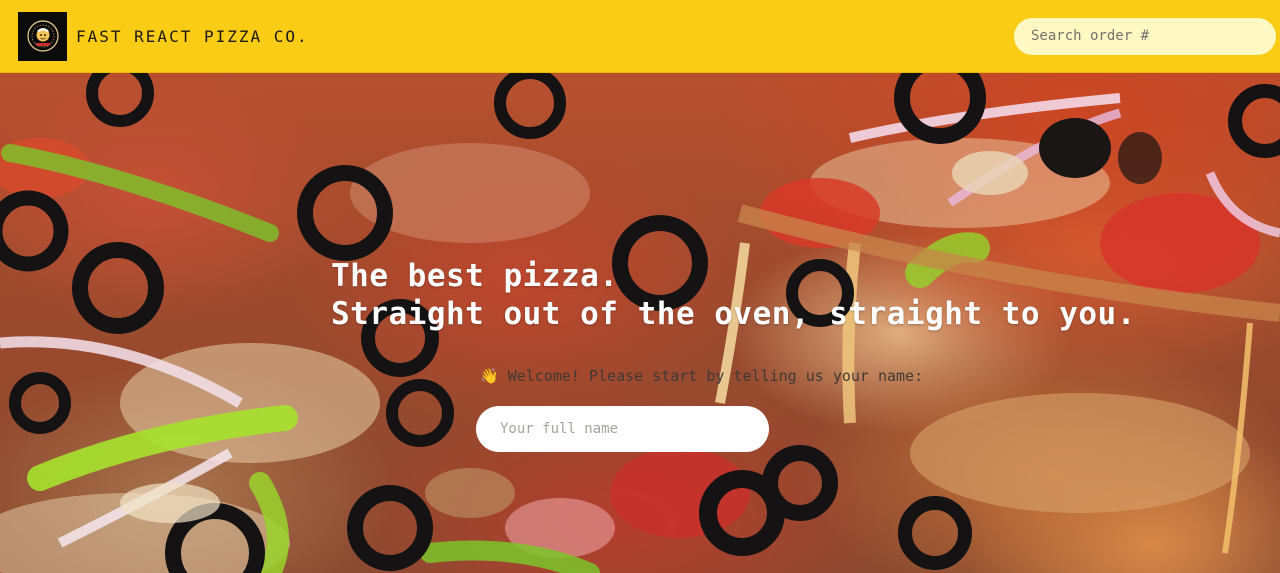  Describe the element at coordinates (42, 36) in the screenshot. I see `pizza-logo-icon` at that location.